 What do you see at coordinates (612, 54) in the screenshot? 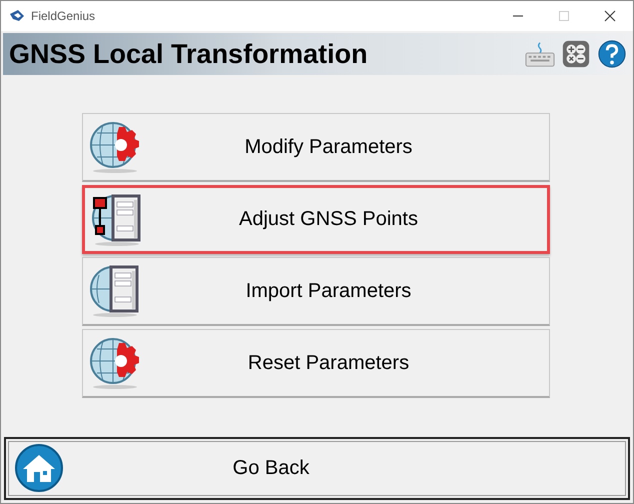
I see `help-icon` at bounding box center [612, 54].